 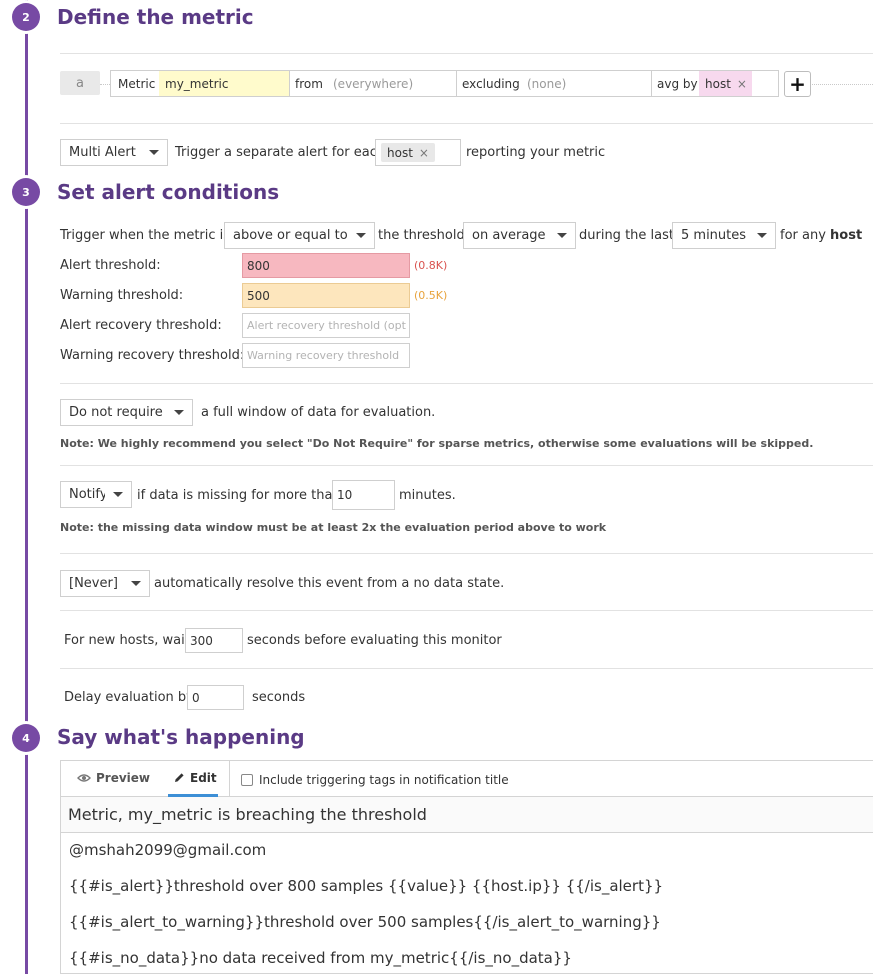 What do you see at coordinates (93, 583) in the screenshot?
I see `auto-resolve-value: [Never]` at bounding box center [93, 583].